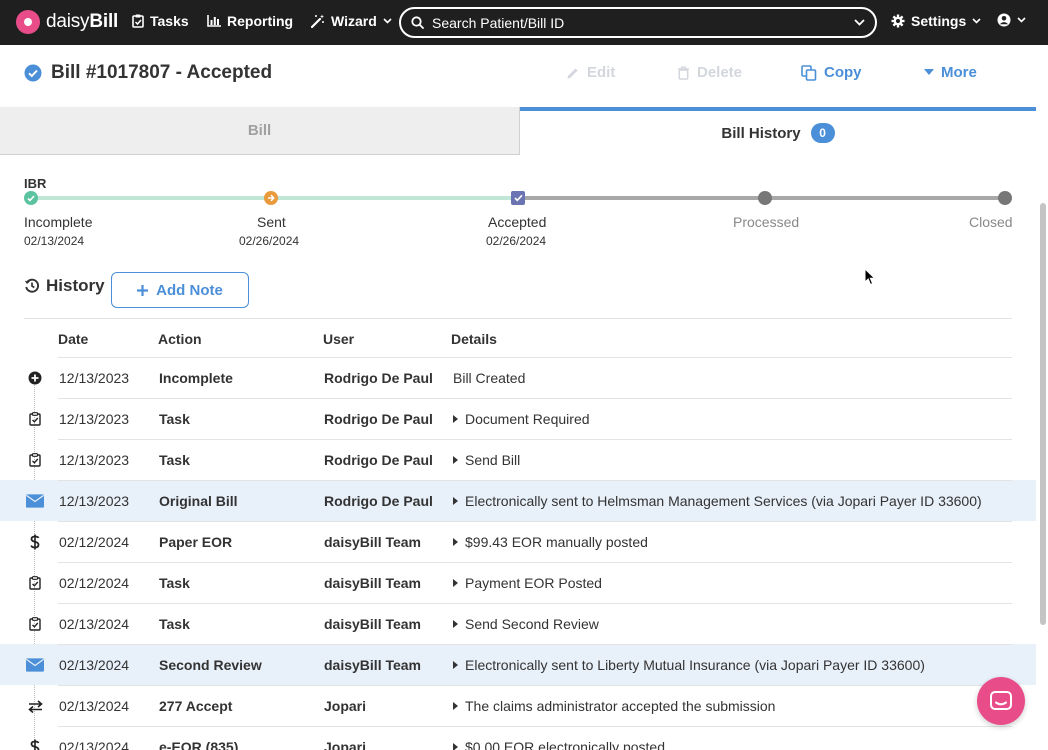 Image resolution: width=1048 pixels, height=750 pixels. What do you see at coordinates (351, 21) in the screenshot?
I see `nav-wizard: Wizard` at bounding box center [351, 21].